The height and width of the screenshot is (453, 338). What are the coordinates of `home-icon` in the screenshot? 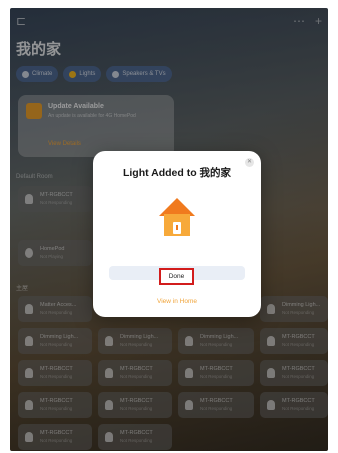 It's located at (177, 217).